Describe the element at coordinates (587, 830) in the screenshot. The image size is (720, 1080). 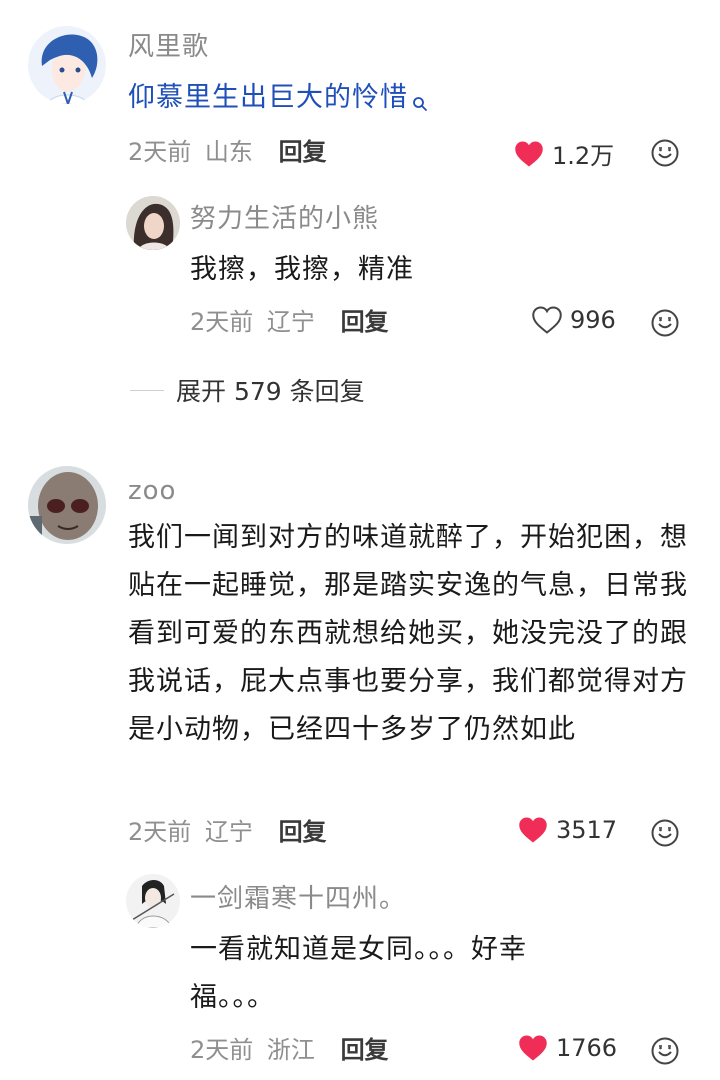
I see `like-count: 3517` at that location.